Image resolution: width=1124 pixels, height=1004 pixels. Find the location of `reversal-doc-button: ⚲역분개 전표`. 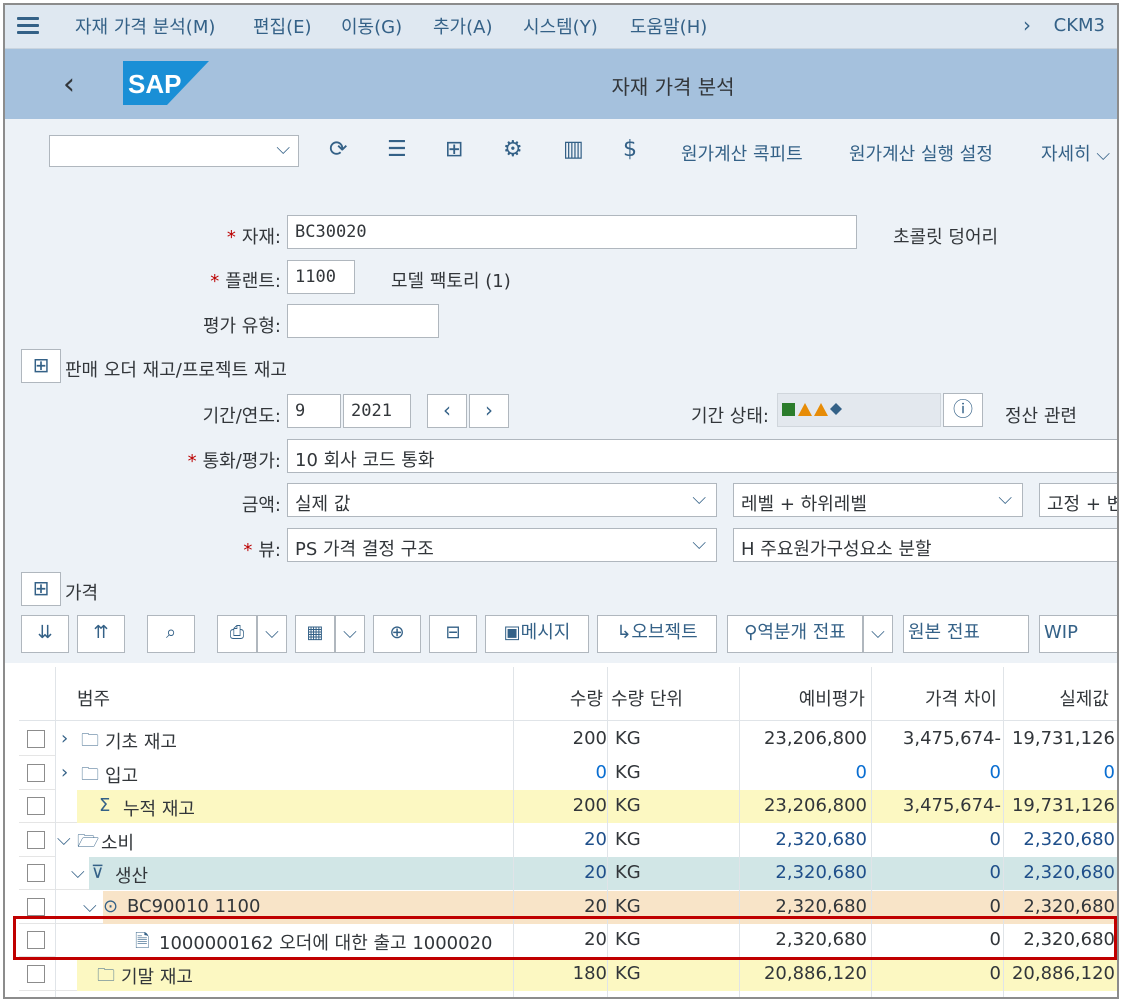

reversal-doc-button: ⚲역분개 전표 is located at coordinates (795, 634).